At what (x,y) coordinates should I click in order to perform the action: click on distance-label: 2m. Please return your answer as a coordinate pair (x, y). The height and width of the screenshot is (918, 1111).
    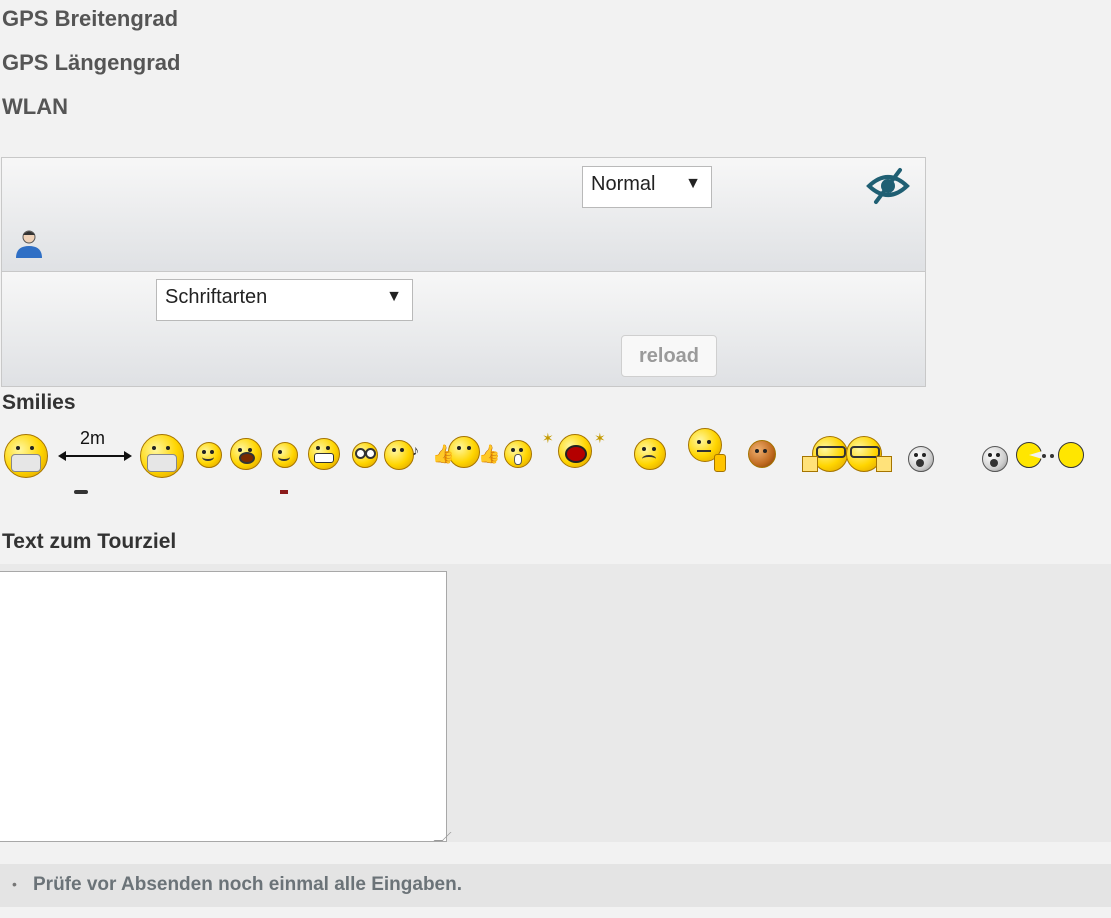
    Looking at the image, I should click on (92, 438).